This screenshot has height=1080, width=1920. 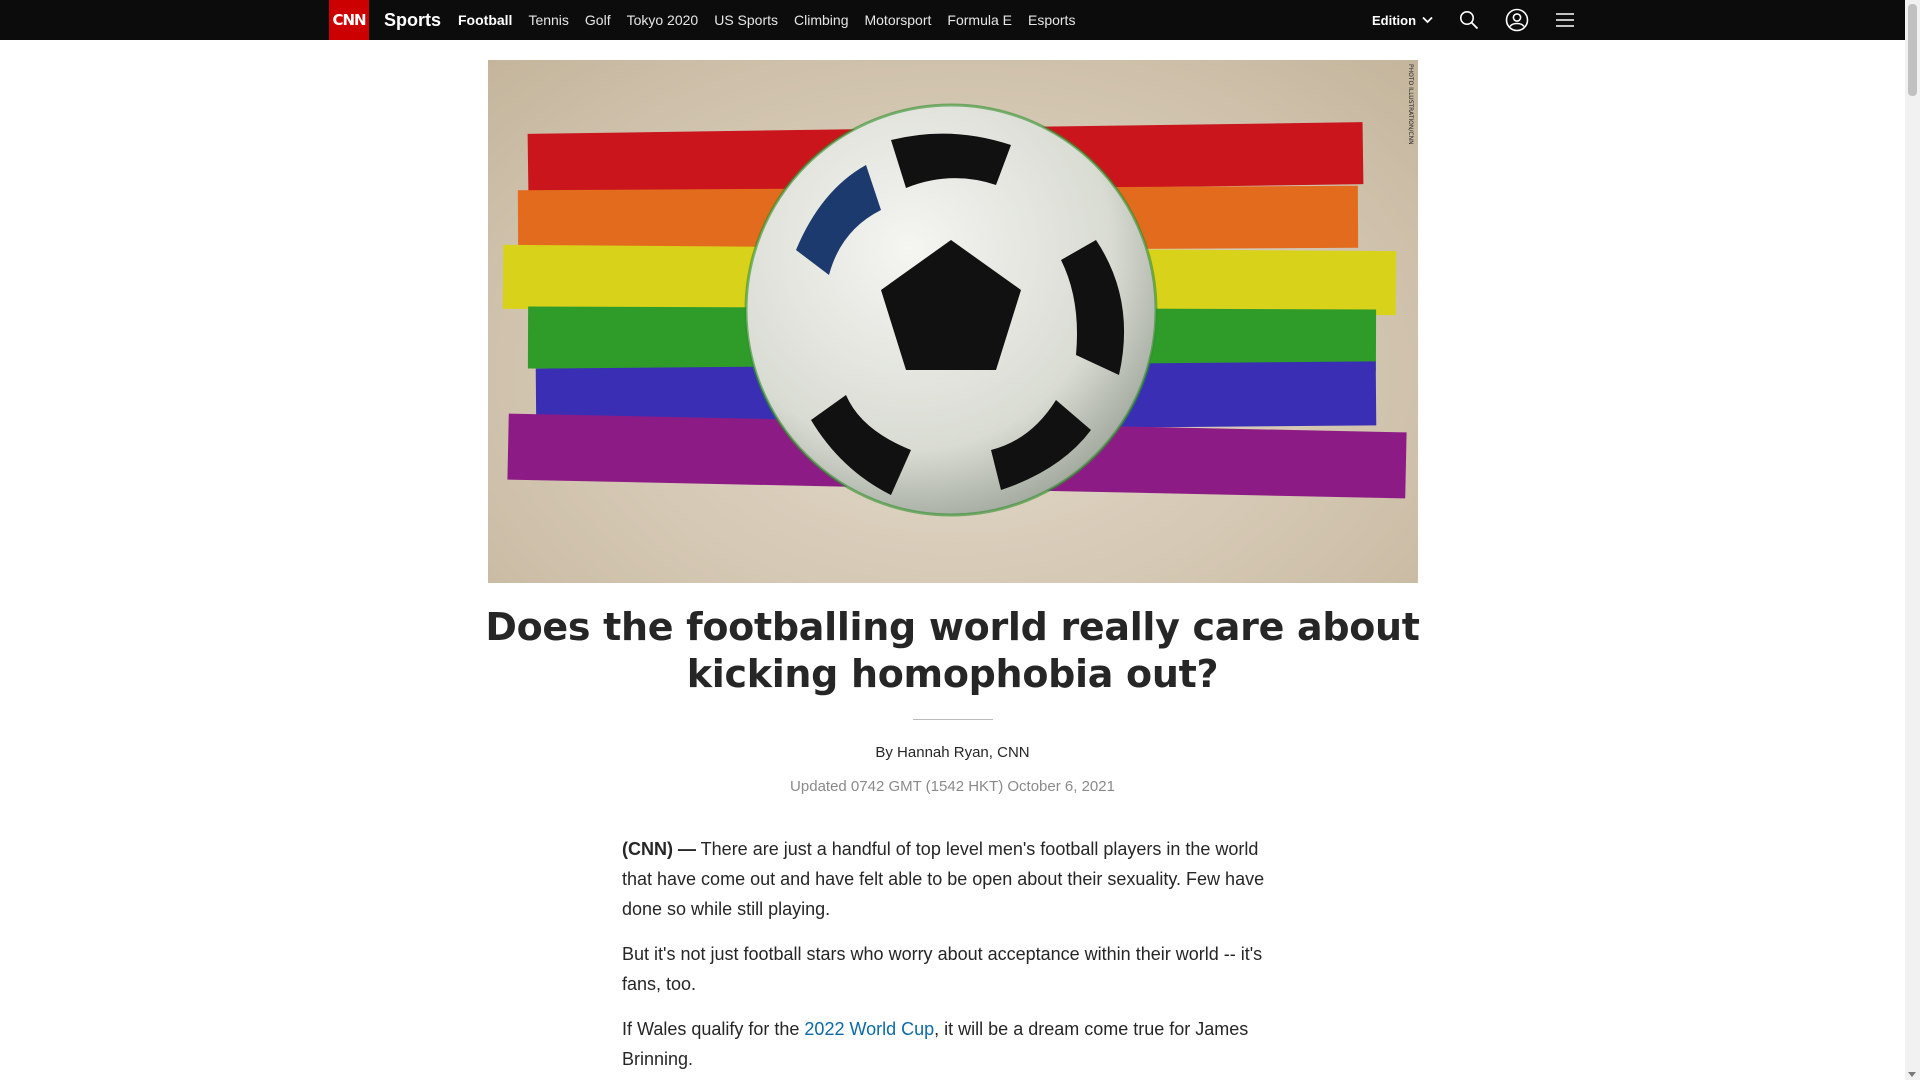 I want to click on scroll-down-arrow-icon, so click(x=1912, y=1074).